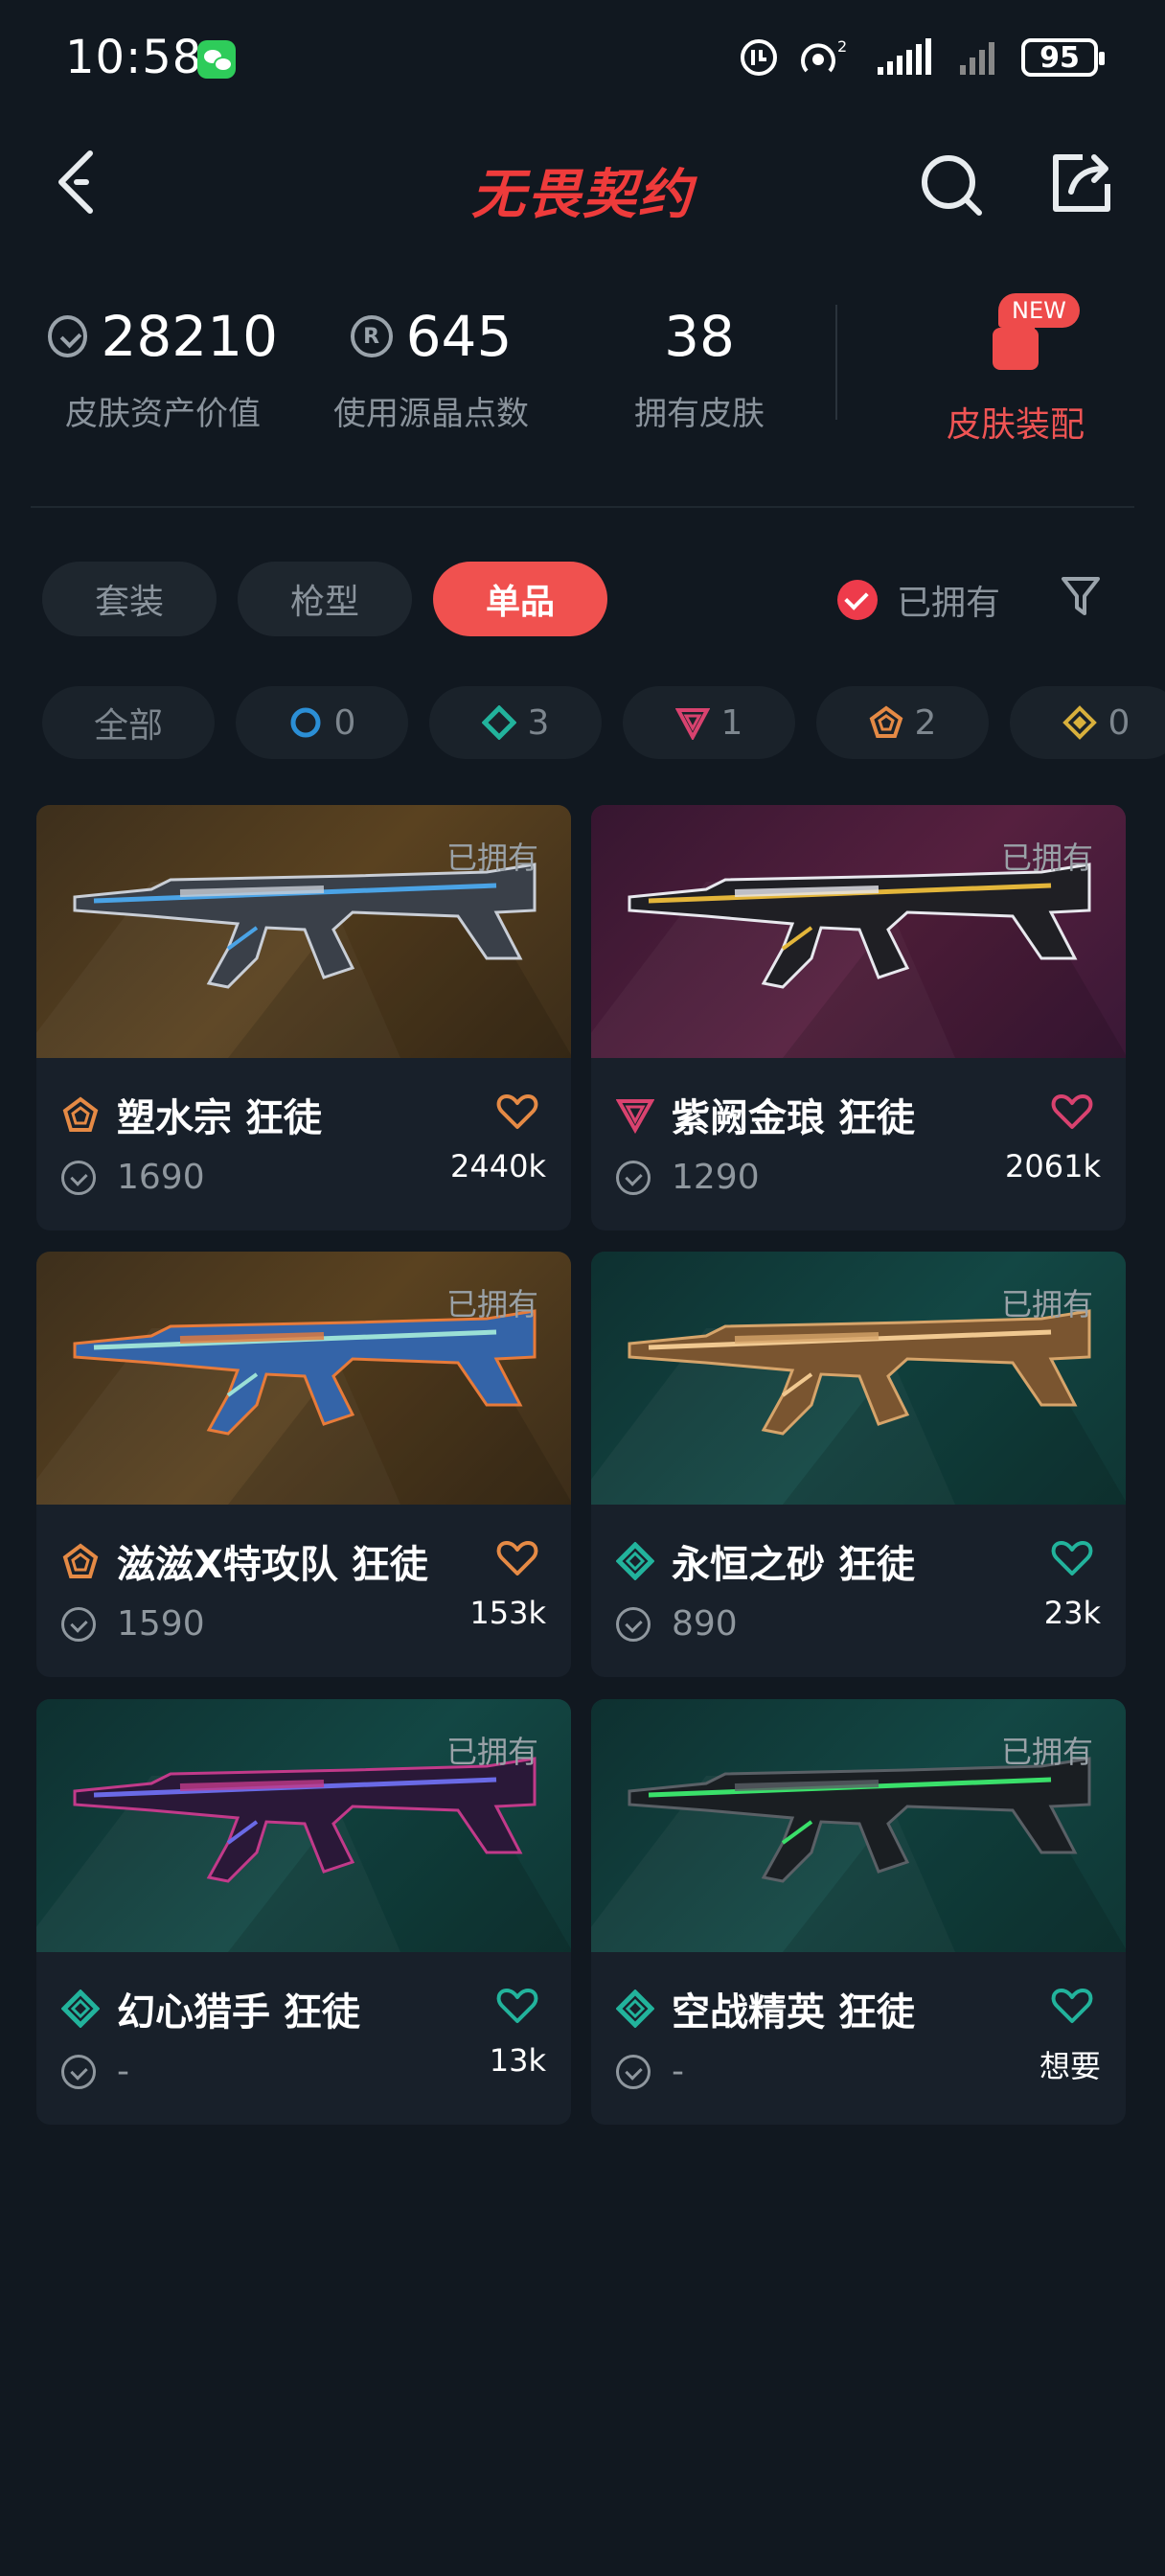 Image resolution: width=1165 pixels, height=2576 pixels. Describe the element at coordinates (582, 507) in the screenshot. I see `section-divider` at that location.